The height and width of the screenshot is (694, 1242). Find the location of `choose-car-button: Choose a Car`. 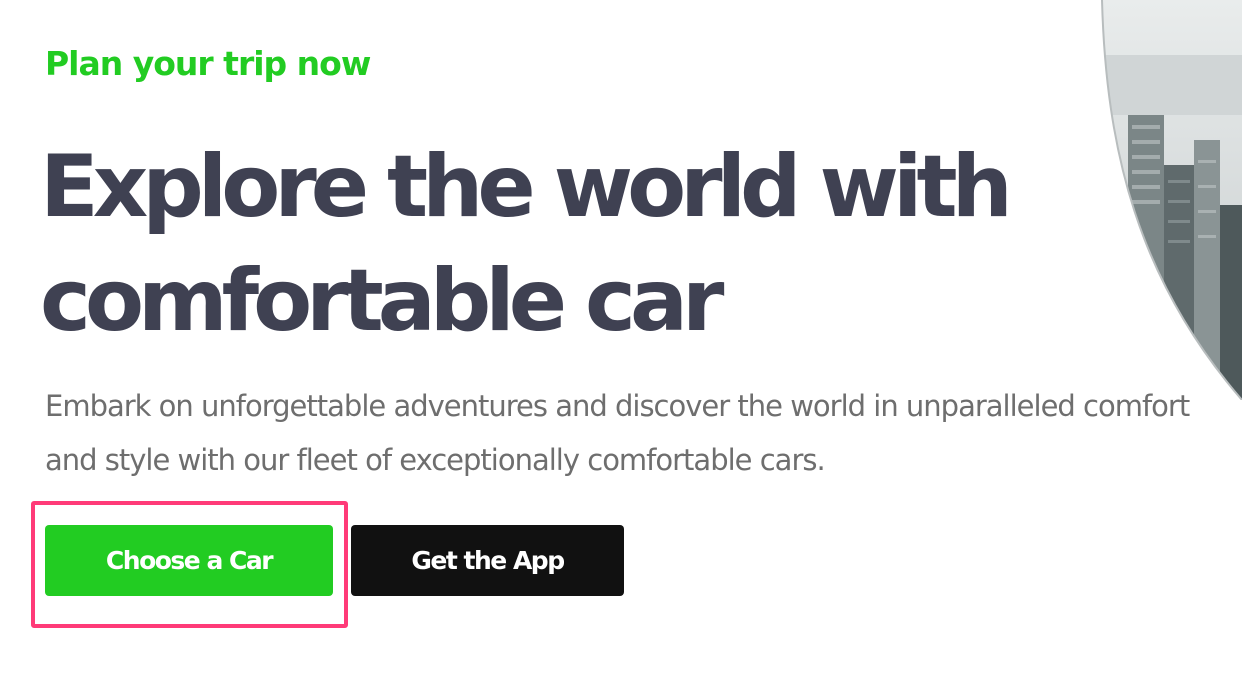

choose-car-button: Choose a Car is located at coordinates (189, 560).